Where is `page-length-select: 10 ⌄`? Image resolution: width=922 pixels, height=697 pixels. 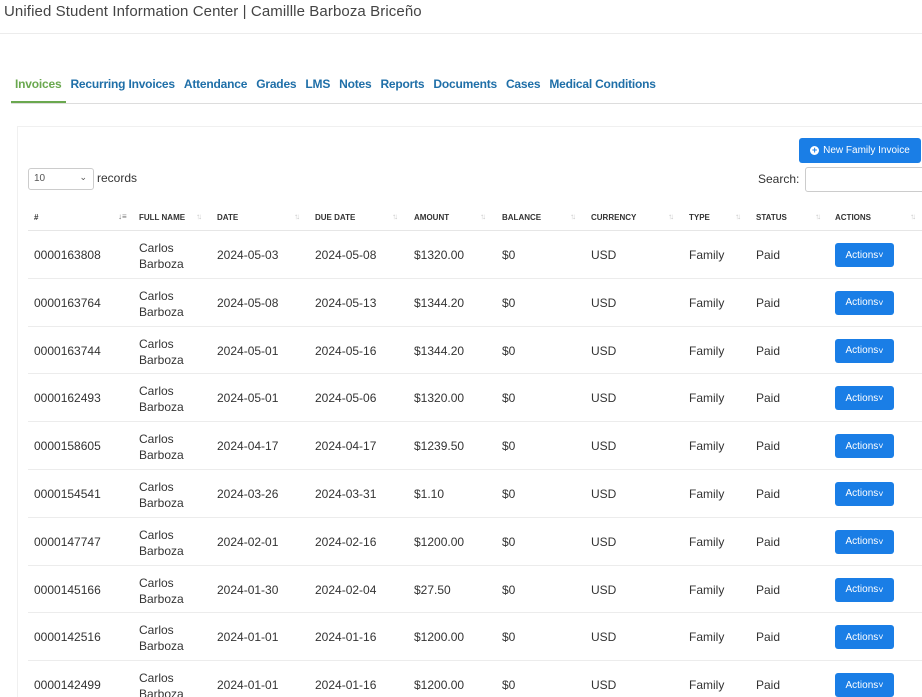 page-length-select: 10 ⌄ is located at coordinates (61, 179).